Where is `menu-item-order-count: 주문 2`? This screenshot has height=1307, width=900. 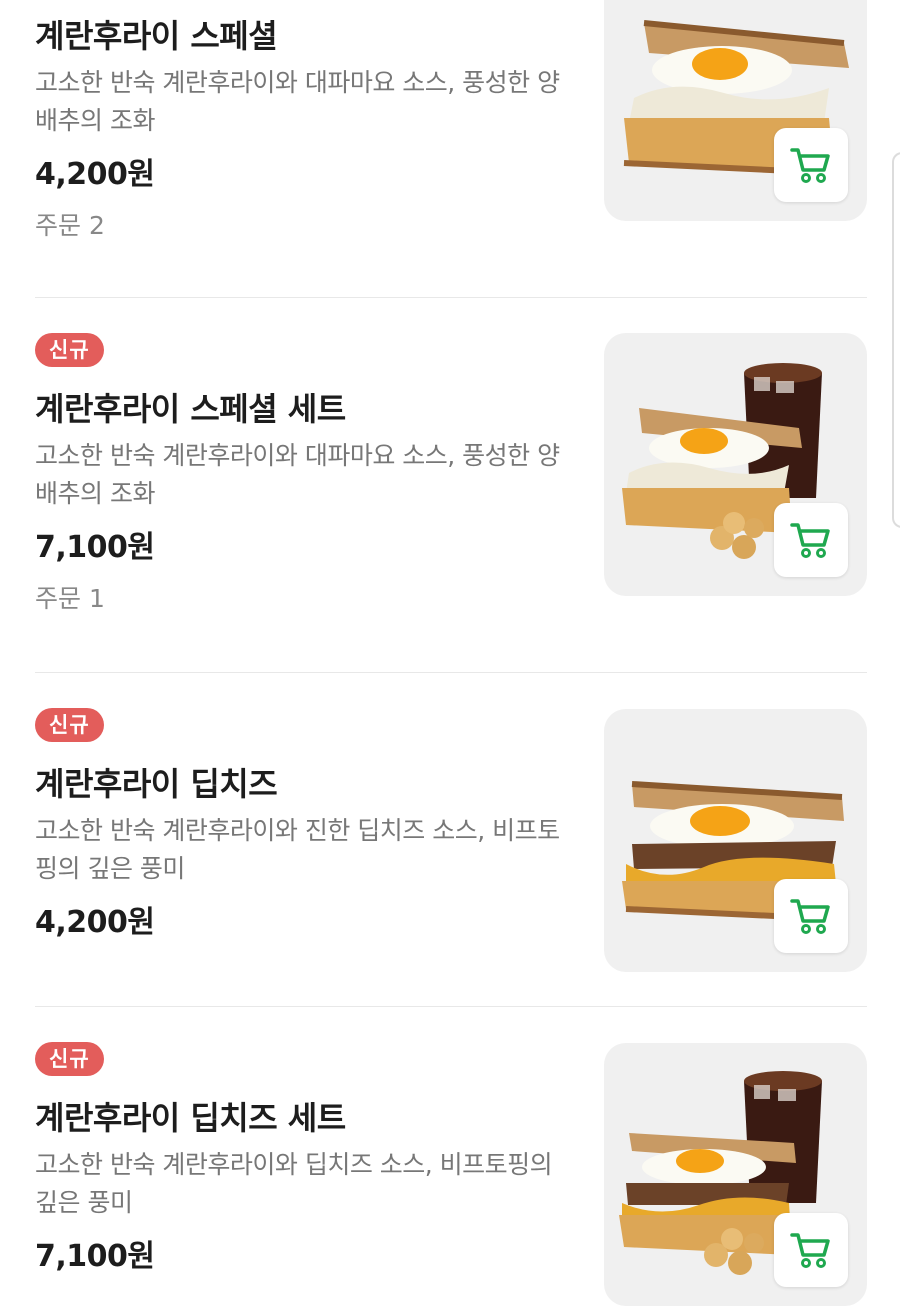
menu-item-order-count: 주문 2 is located at coordinates (70, 225).